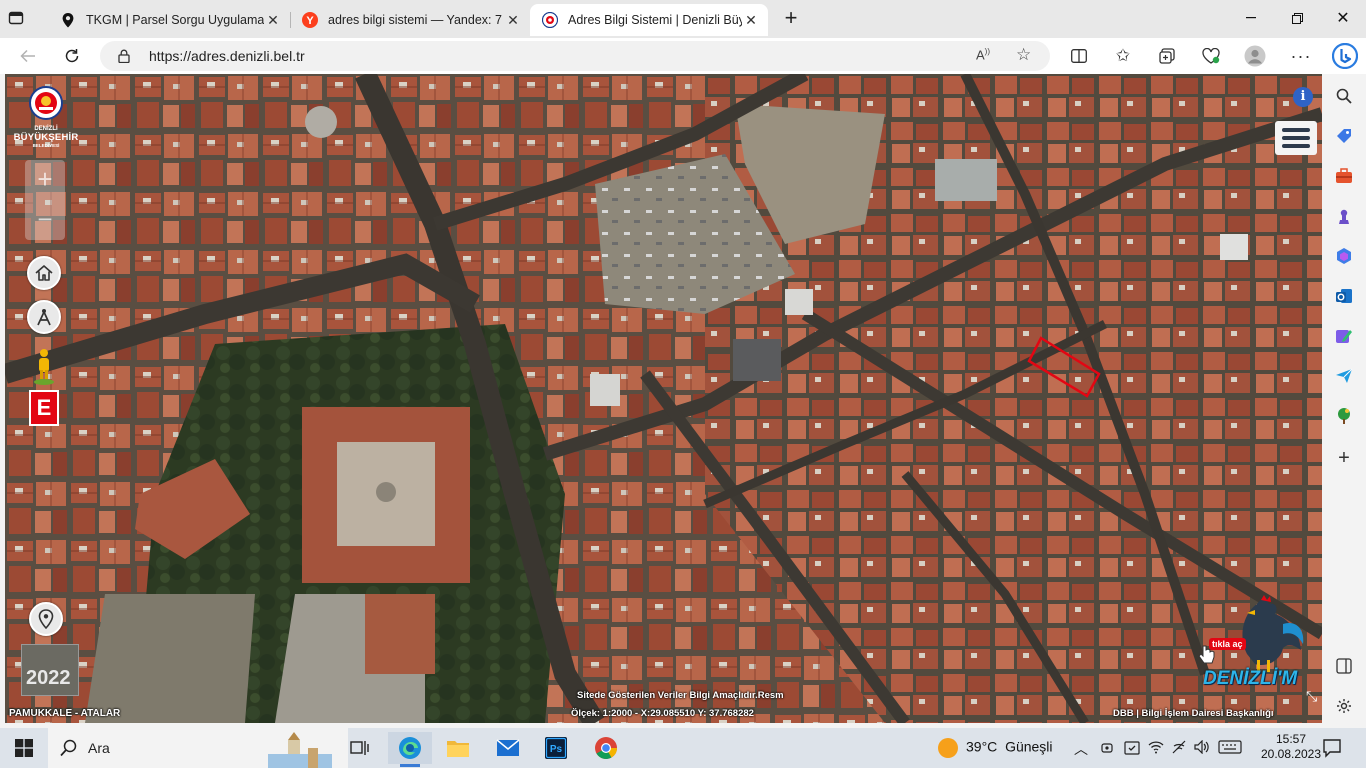  I want to click on hide-sidebar-icon, so click(1344, 666).